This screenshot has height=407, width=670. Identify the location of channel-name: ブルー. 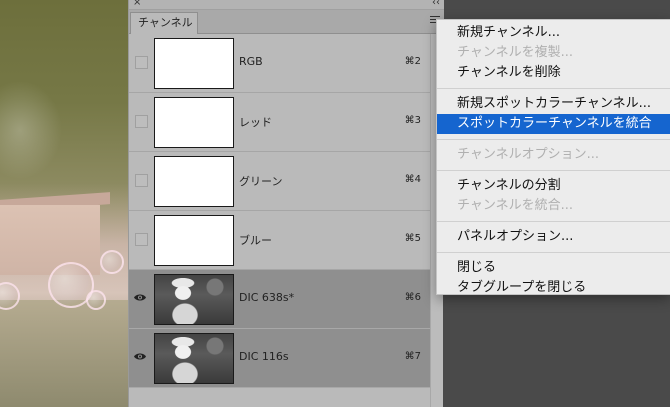
(255, 240).